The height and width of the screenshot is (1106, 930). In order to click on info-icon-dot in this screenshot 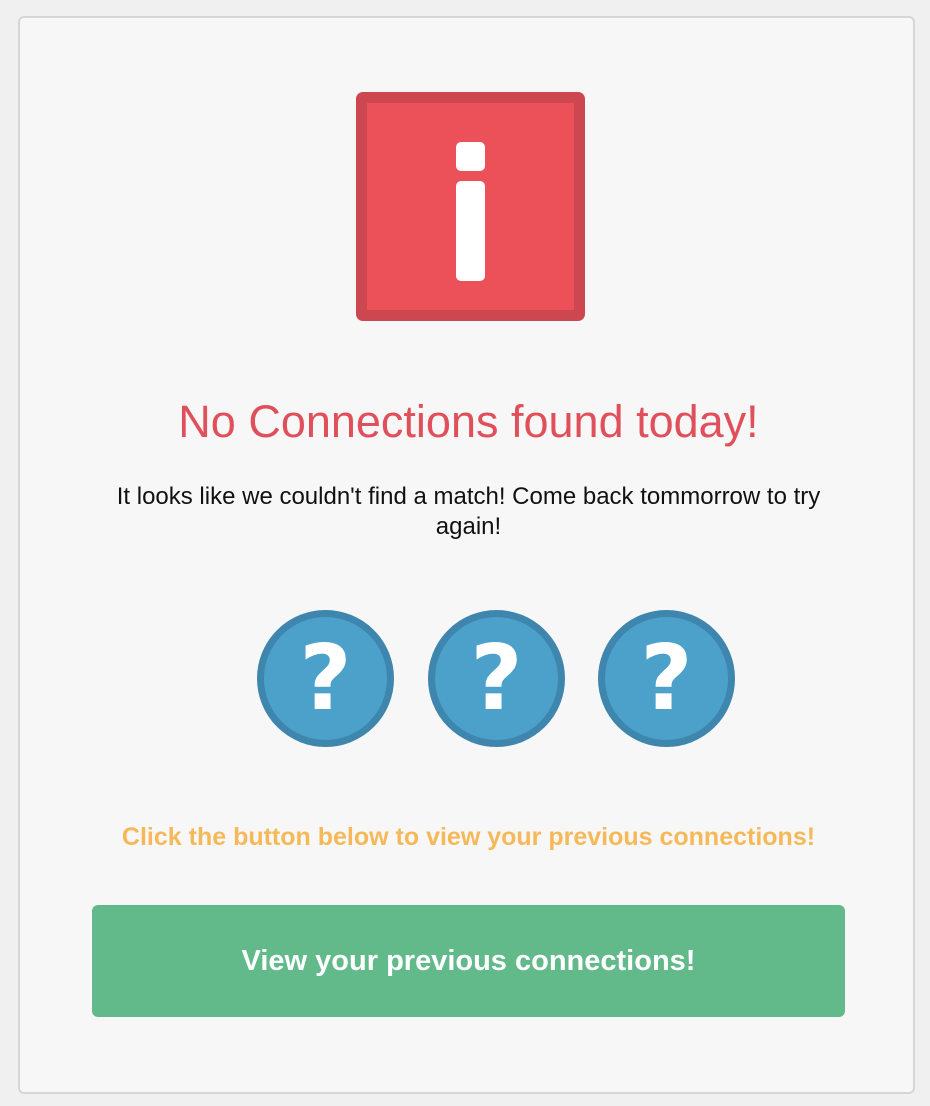, I will do `click(470, 156)`.